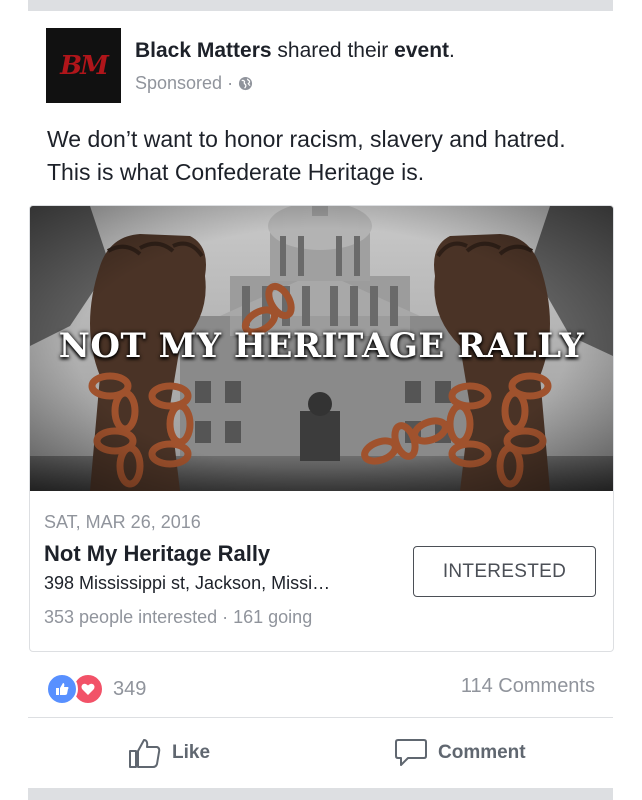  What do you see at coordinates (421, 50) in the screenshot?
I see `event-link: event` at bounding box center [421, 50].